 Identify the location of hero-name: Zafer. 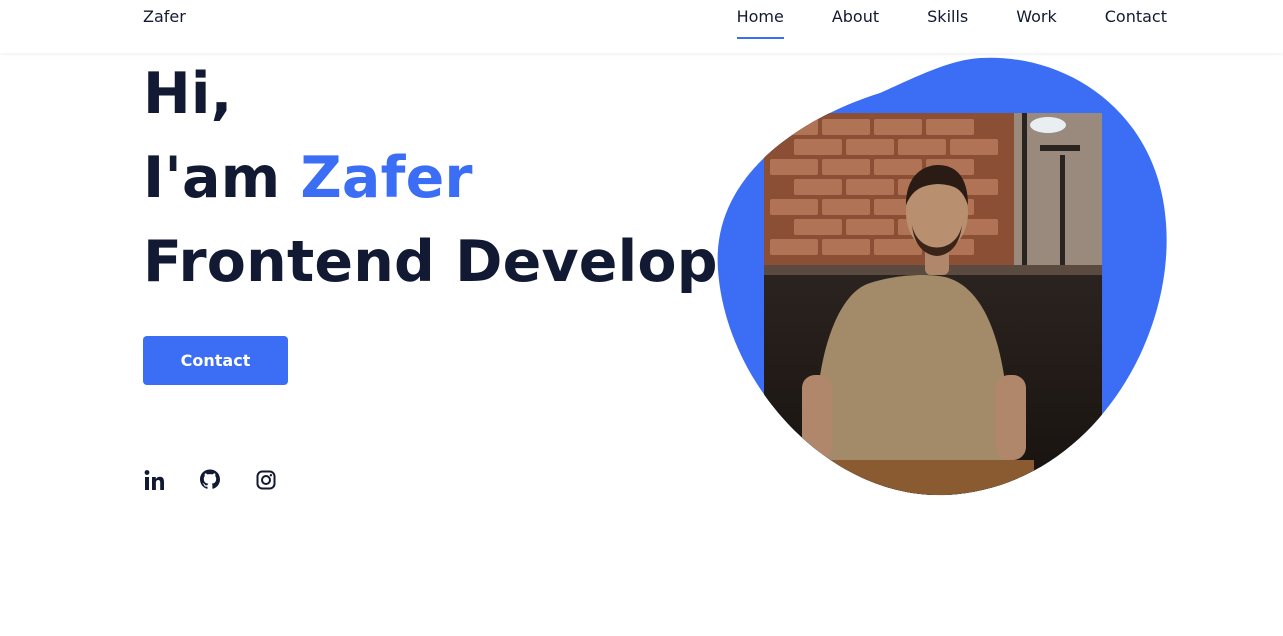
(386, 178).